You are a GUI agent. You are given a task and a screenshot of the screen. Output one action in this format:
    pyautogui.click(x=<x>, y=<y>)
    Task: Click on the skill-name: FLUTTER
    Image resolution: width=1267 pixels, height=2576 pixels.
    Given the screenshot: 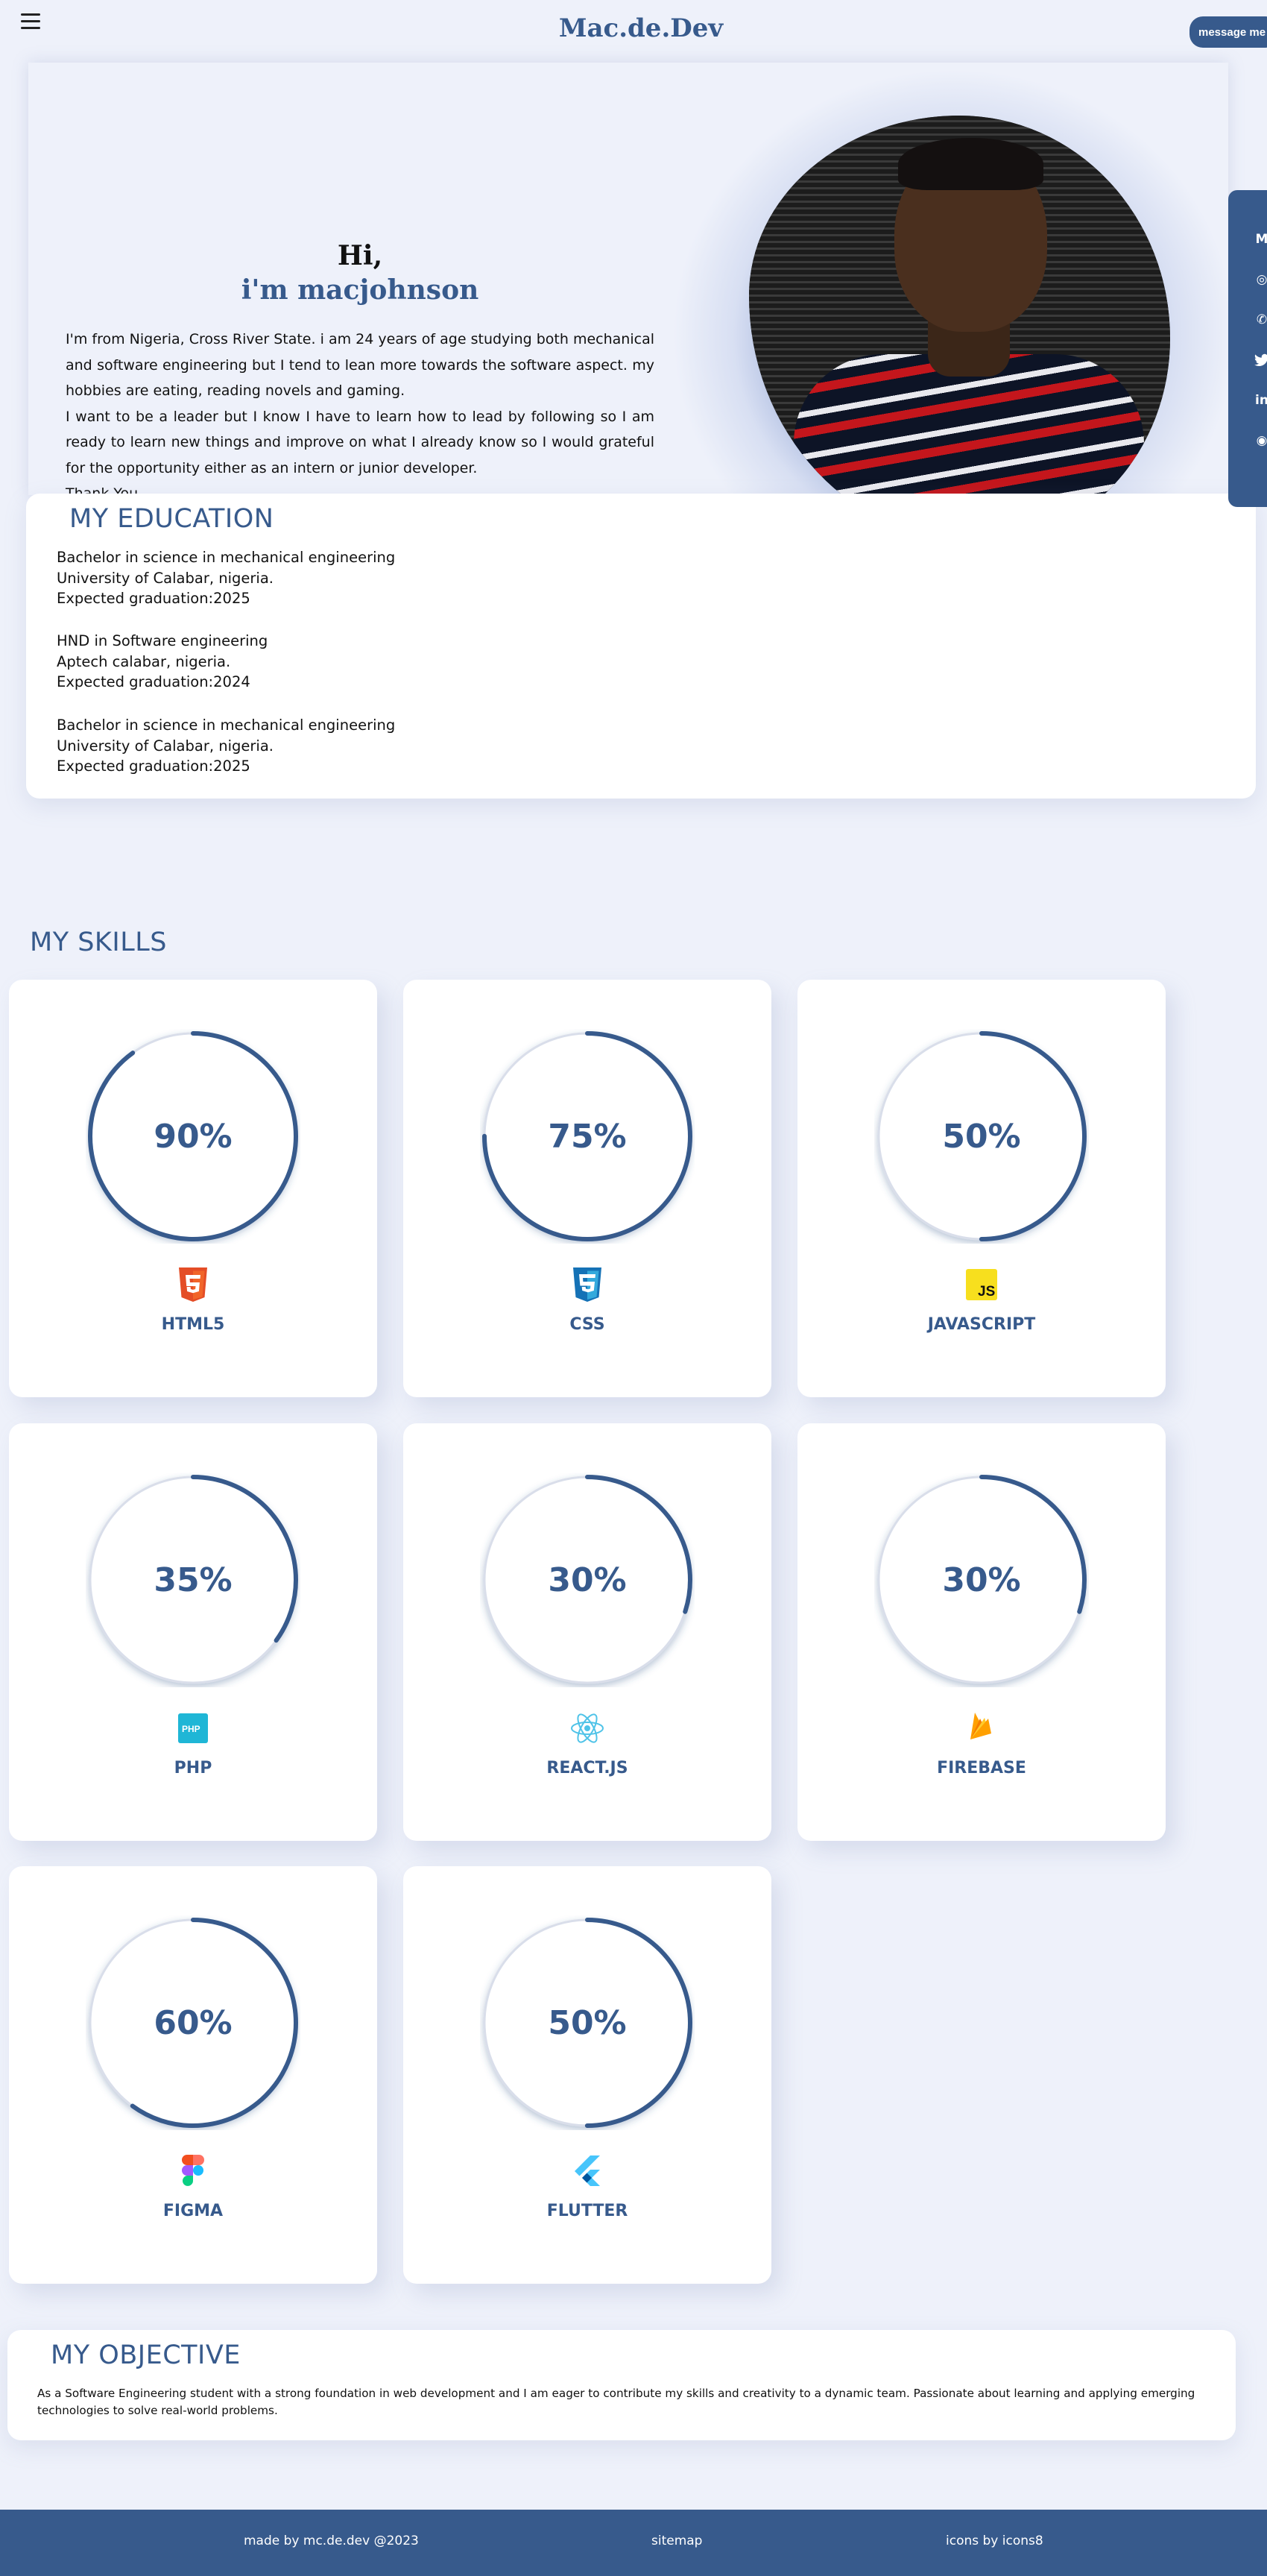 What is the action you would take?
    pyautogui.click(x=587, y=2211)
    